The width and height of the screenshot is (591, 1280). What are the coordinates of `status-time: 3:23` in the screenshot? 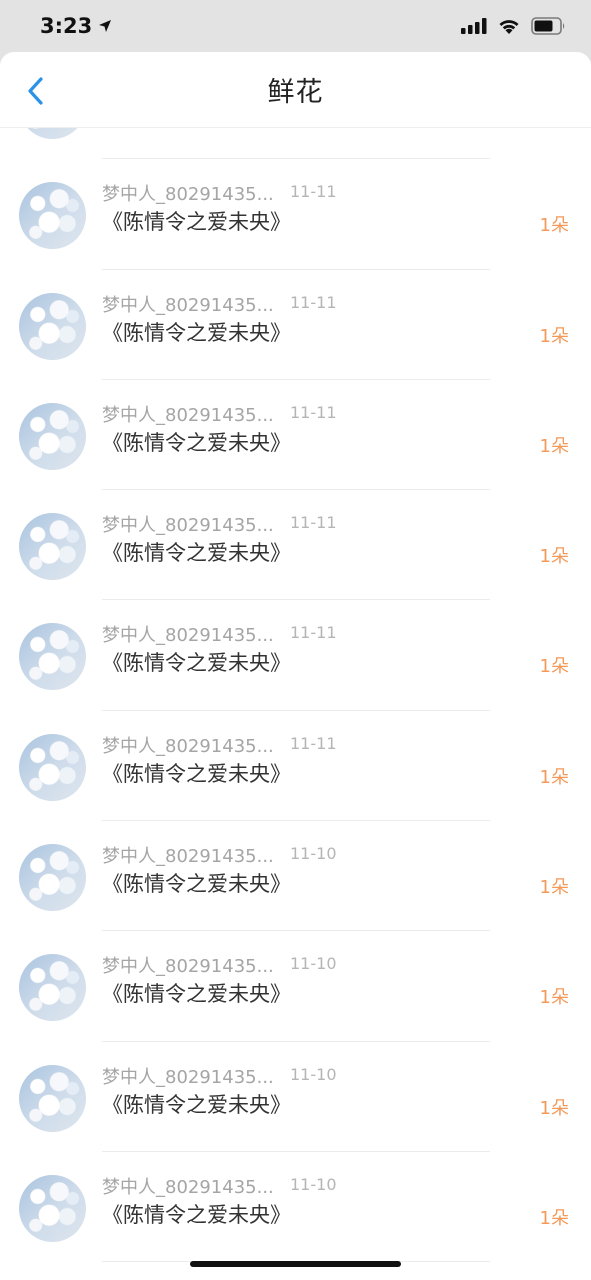 It's located at (76, 26).